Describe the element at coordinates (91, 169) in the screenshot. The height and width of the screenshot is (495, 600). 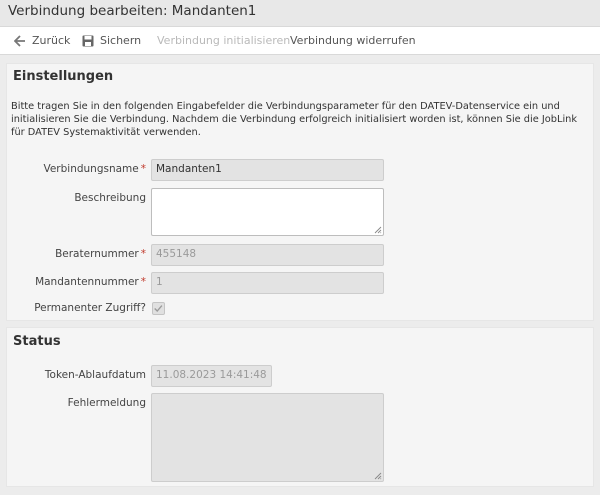
I see `connection-name-label-text: Verbindungsname` at that location.